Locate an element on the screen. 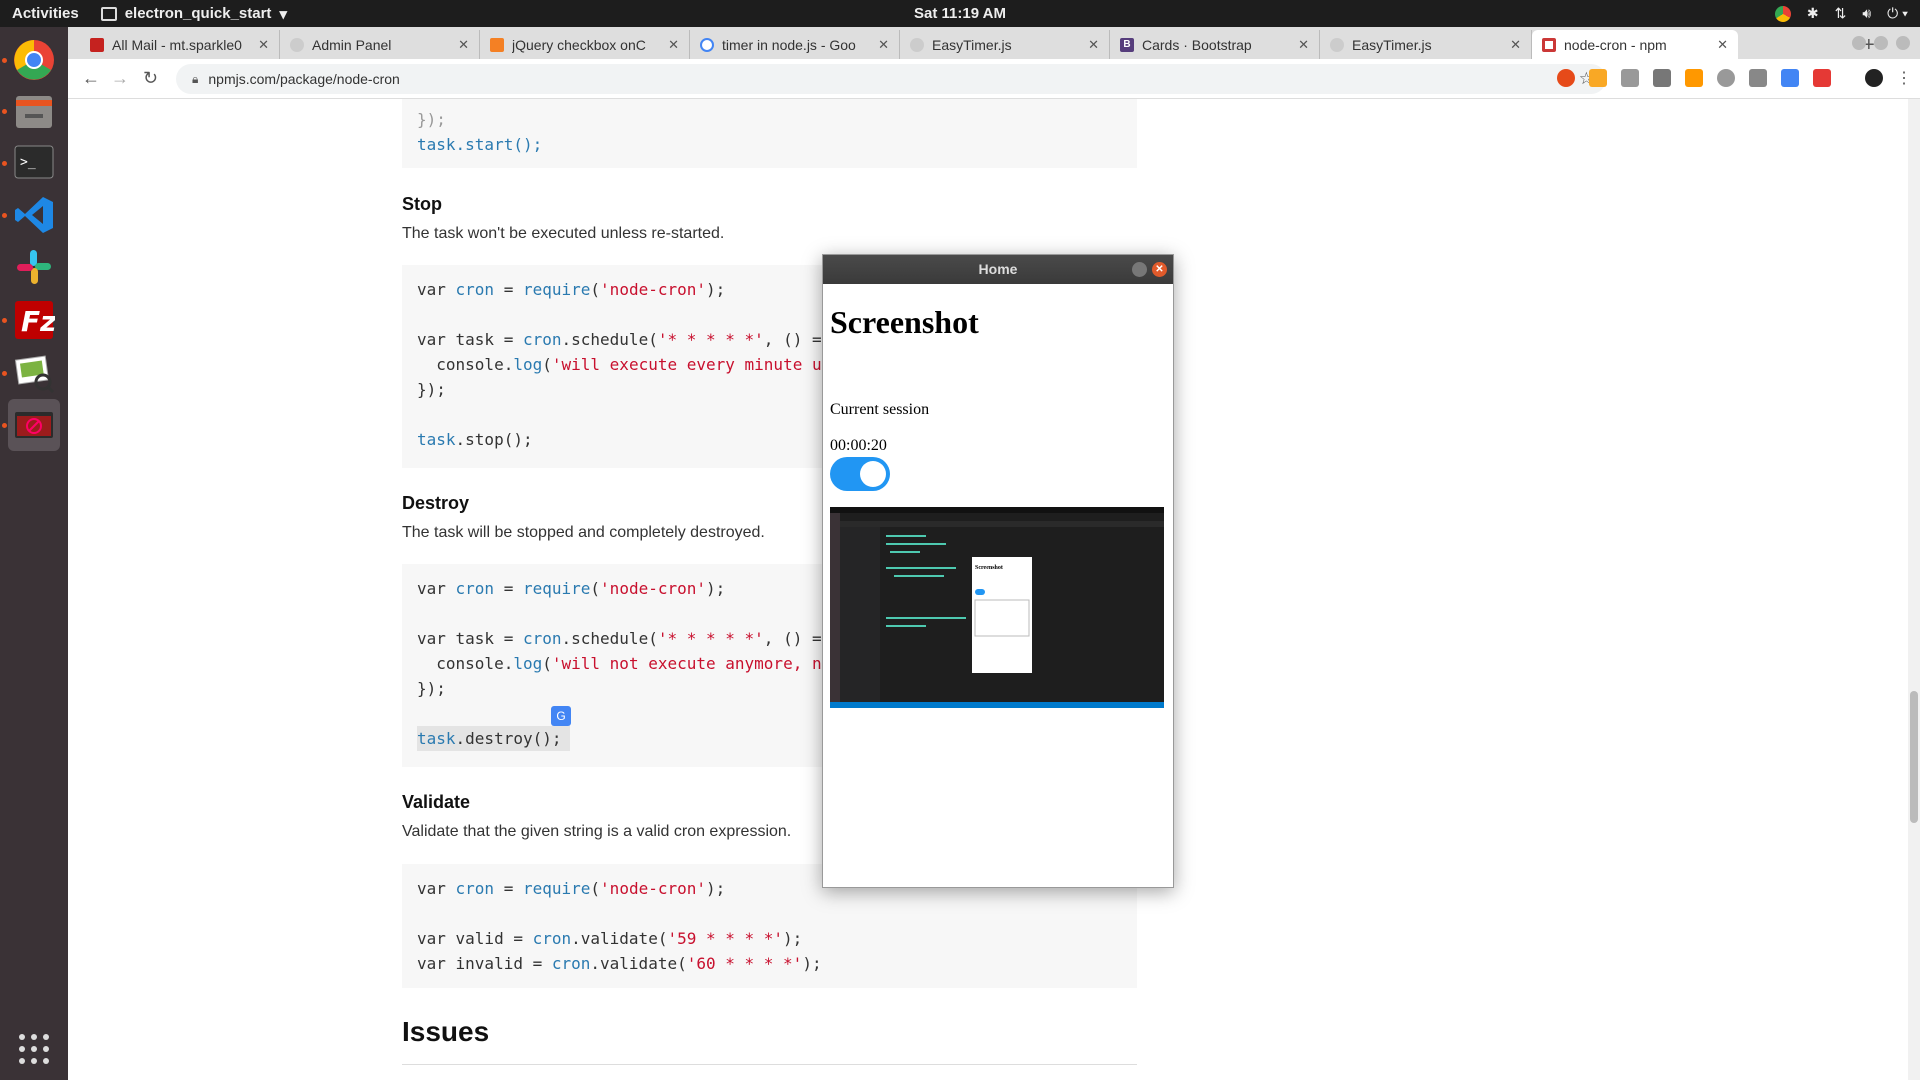  session-timer: 00:00:20 is located at coordinates (858, 445).